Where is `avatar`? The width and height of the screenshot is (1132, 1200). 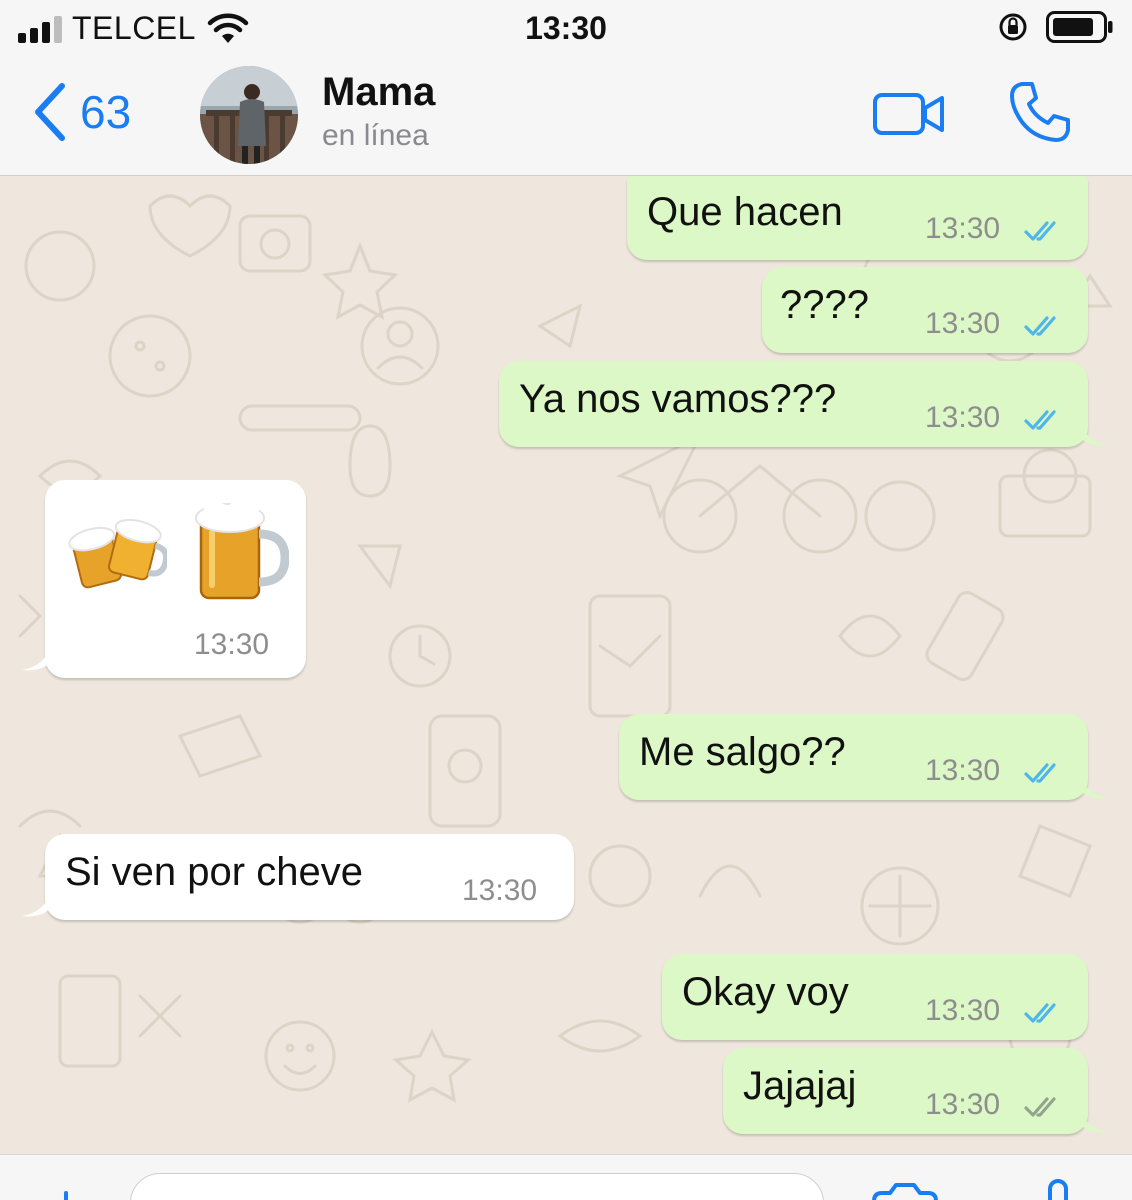 avatar is located at coordinates (249, 115).